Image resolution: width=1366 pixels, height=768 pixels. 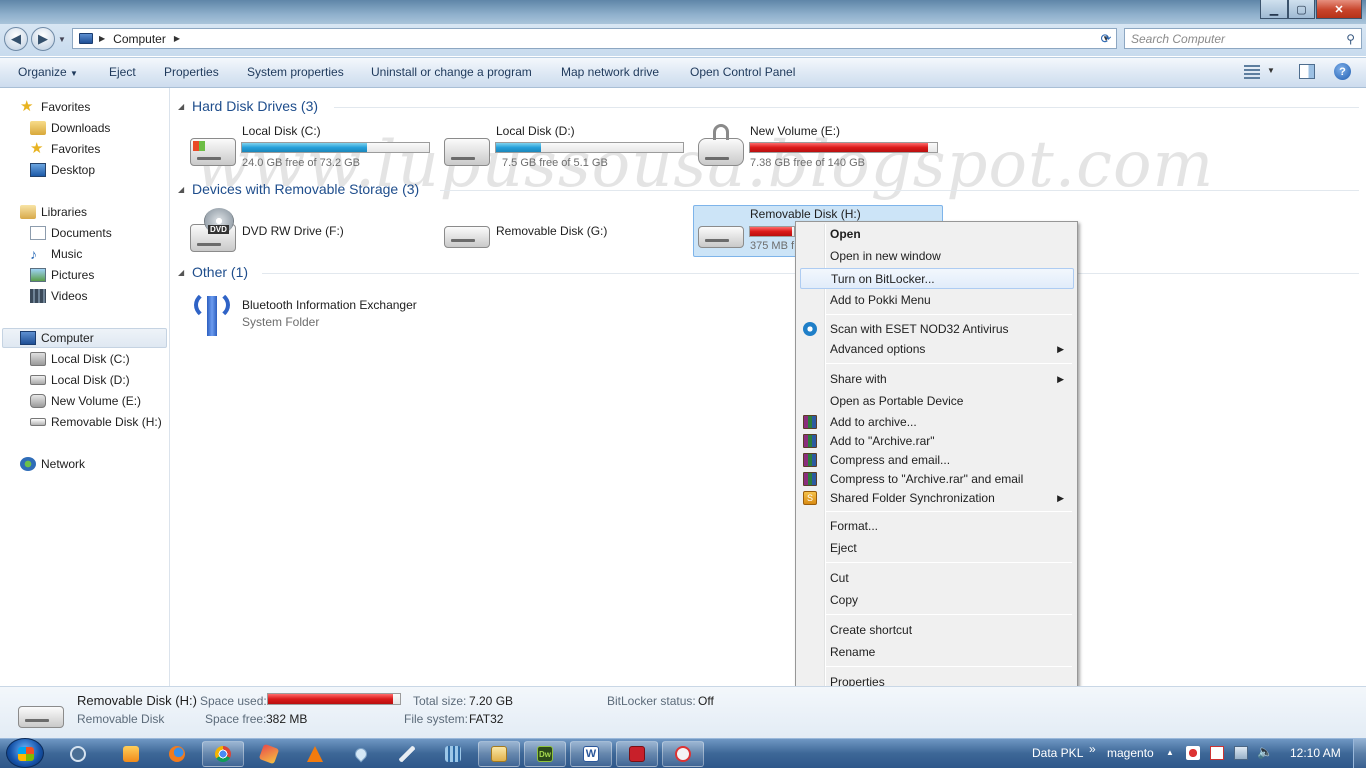 What do you see at coordinates (1271, 70) in the screenshot?
I see `view-dropdown-icon: ▼` at bounding box center [1271, 70].